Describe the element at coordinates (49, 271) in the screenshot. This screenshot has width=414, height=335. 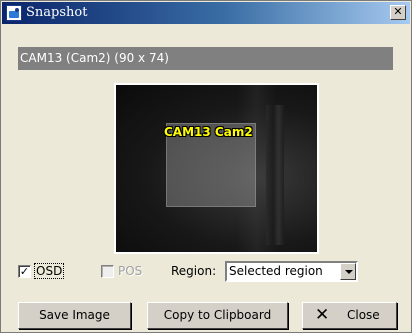
I see `osd-label: OSD` at that location.